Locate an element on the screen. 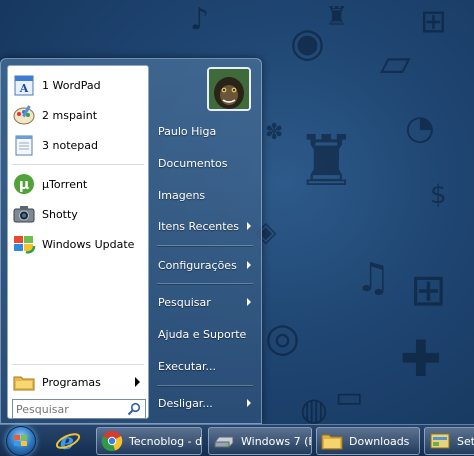  all-programs-button: Programas is located at coordinates (78, 382).